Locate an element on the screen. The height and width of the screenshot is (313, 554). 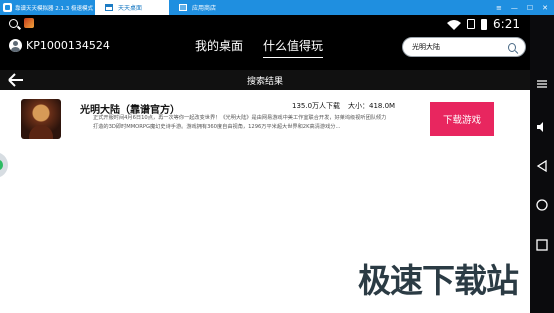
status-bar: 6:21 is located at coordinates (483, 24).